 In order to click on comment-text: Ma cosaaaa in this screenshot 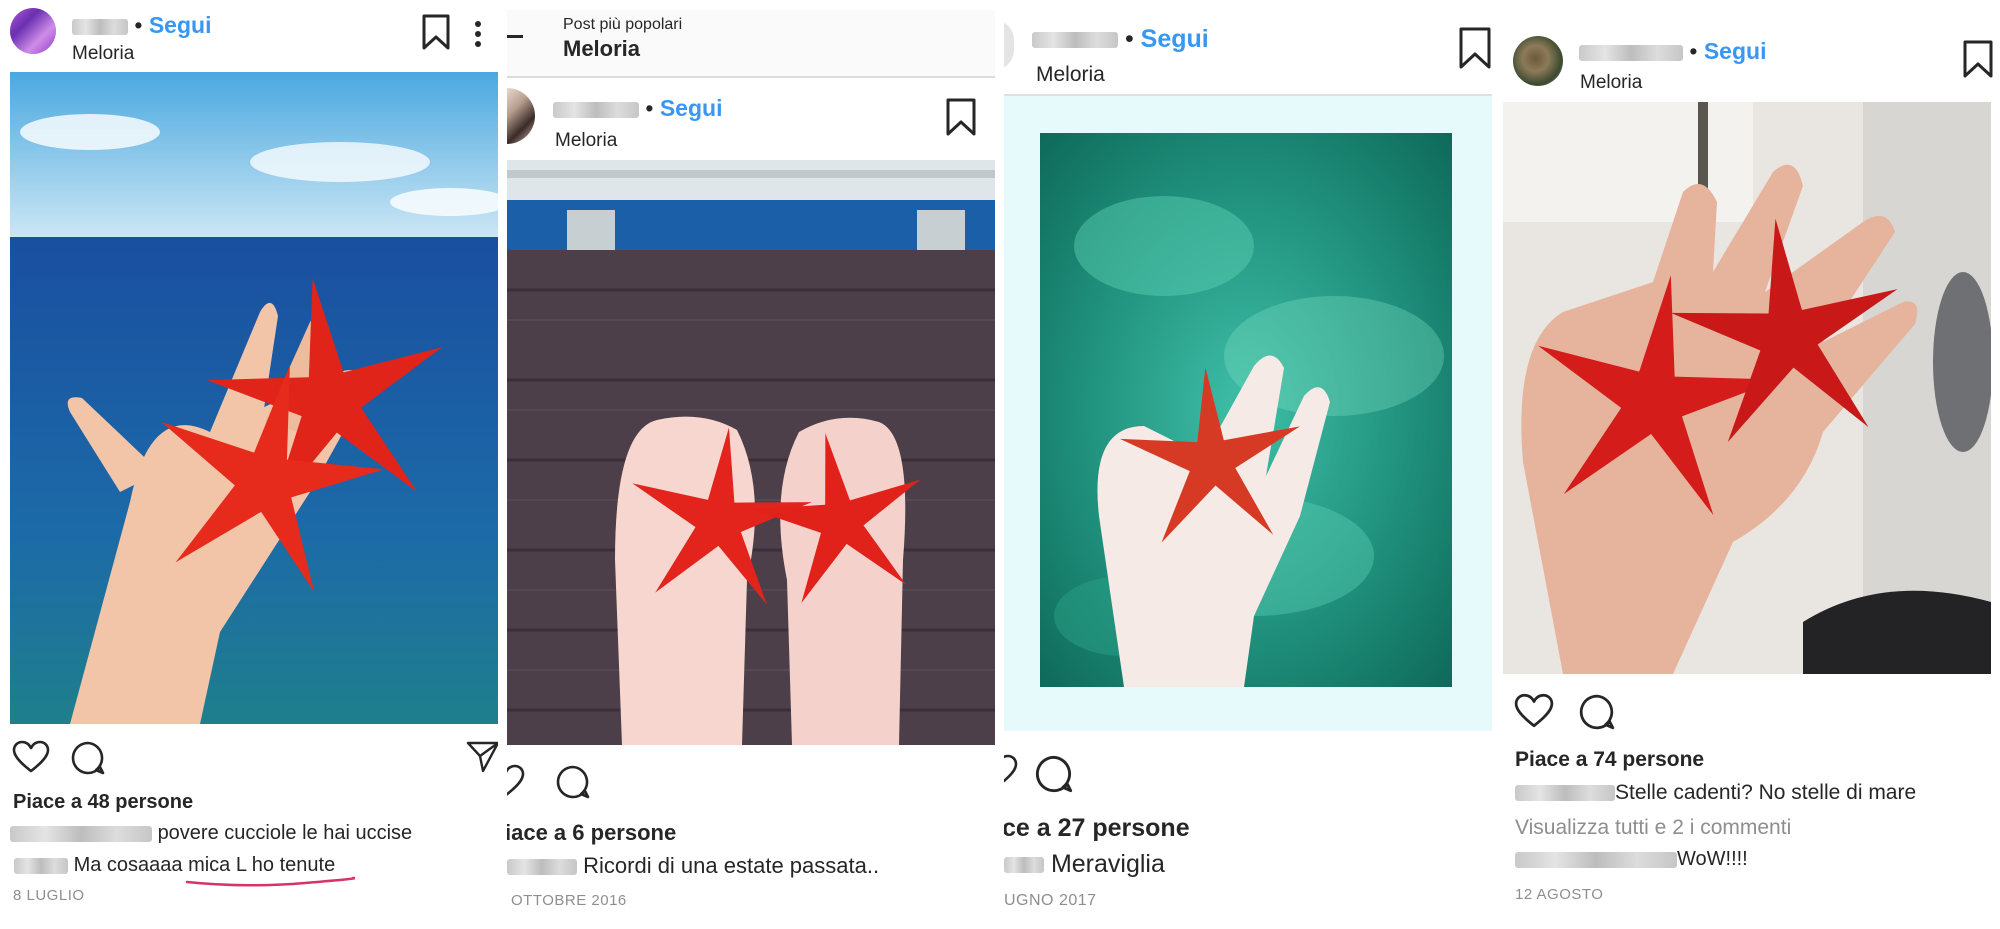, I will do `click(131, 865)`.